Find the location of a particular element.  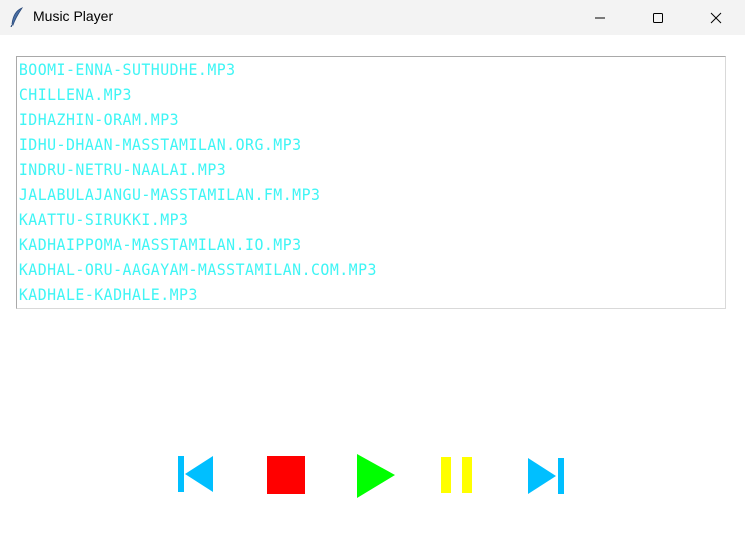

playlist-item: INDRU-NETRU-NAALAI.MP3 is located at coordinates (346, 169).